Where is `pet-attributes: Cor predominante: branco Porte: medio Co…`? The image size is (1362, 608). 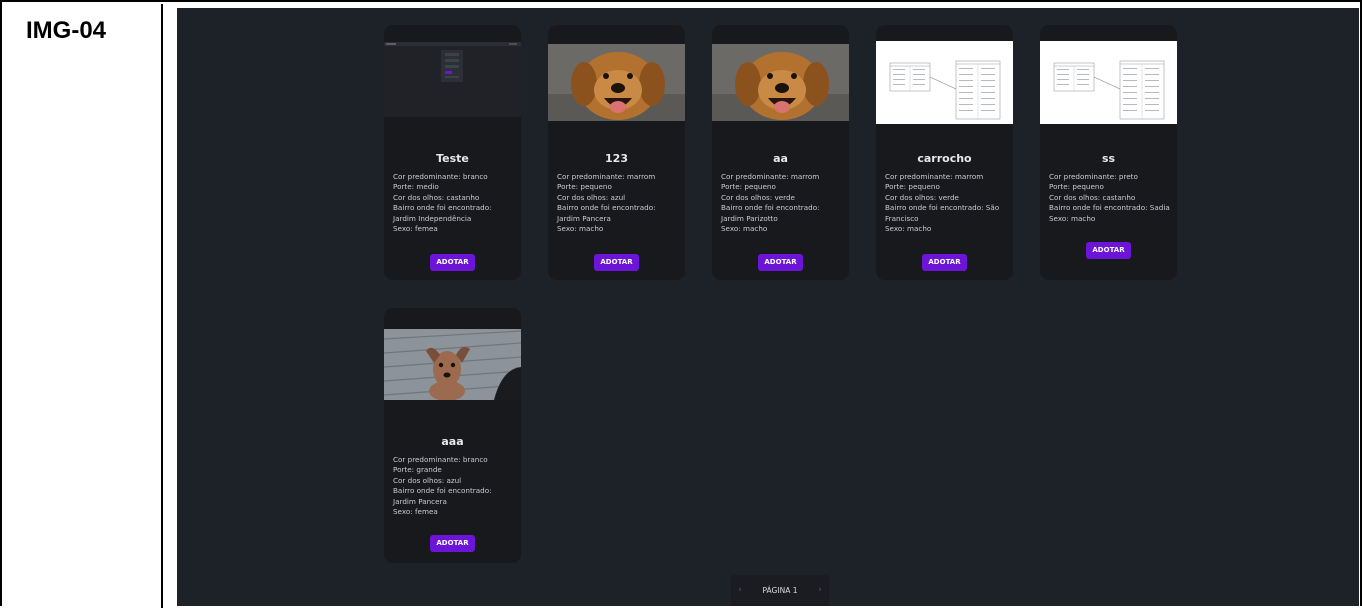
pet-attributes: Cor predominante: branco Porte: medio Co… is located at coordinates (455, 203).